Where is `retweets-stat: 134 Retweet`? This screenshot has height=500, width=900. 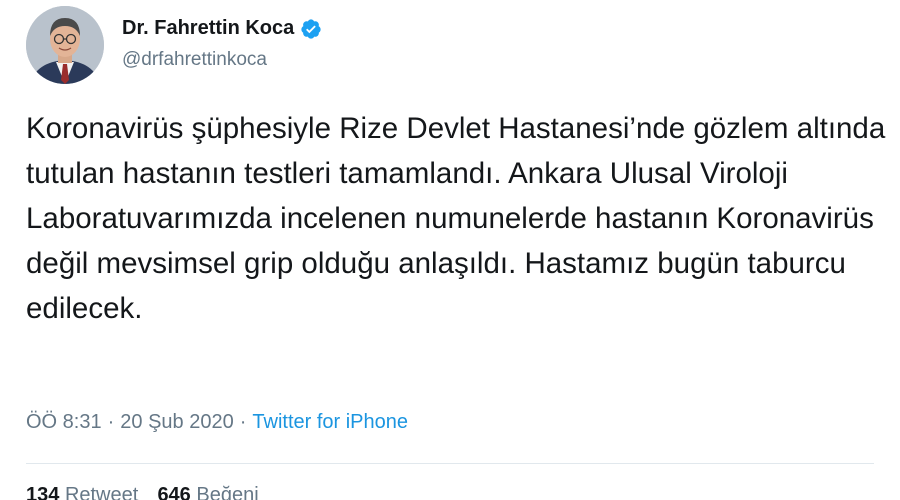
retweets-stat: 134 Retweet is located at coordinates (82, 492).